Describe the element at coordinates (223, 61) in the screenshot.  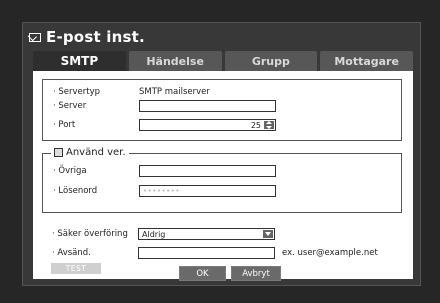
I see `tab-bar: SMTP Händelse Grupp Mottagare` at that location.